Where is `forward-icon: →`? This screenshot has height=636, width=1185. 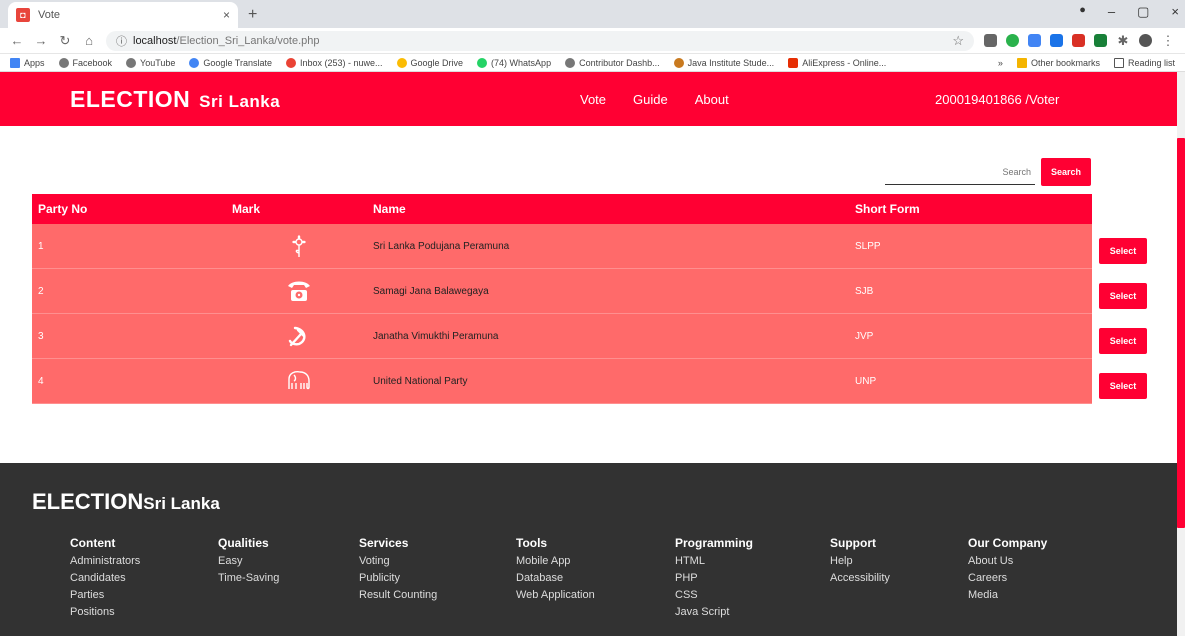 forward-icon: → is located at coordinates (41, 40).